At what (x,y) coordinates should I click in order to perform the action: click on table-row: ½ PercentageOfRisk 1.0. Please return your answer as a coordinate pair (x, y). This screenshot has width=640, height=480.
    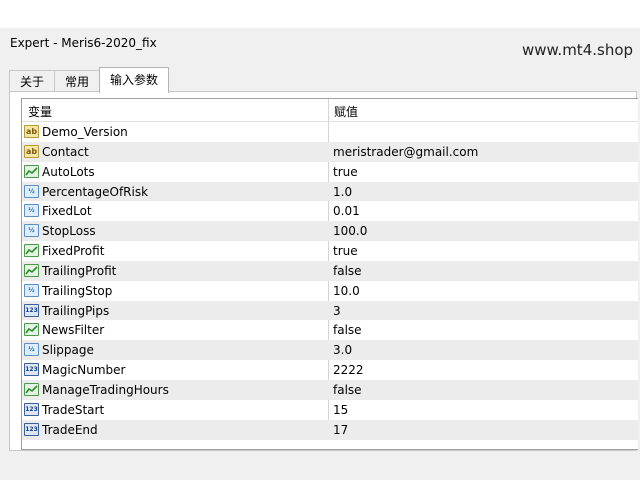
    Looking at the image, I should click on (330, 191).